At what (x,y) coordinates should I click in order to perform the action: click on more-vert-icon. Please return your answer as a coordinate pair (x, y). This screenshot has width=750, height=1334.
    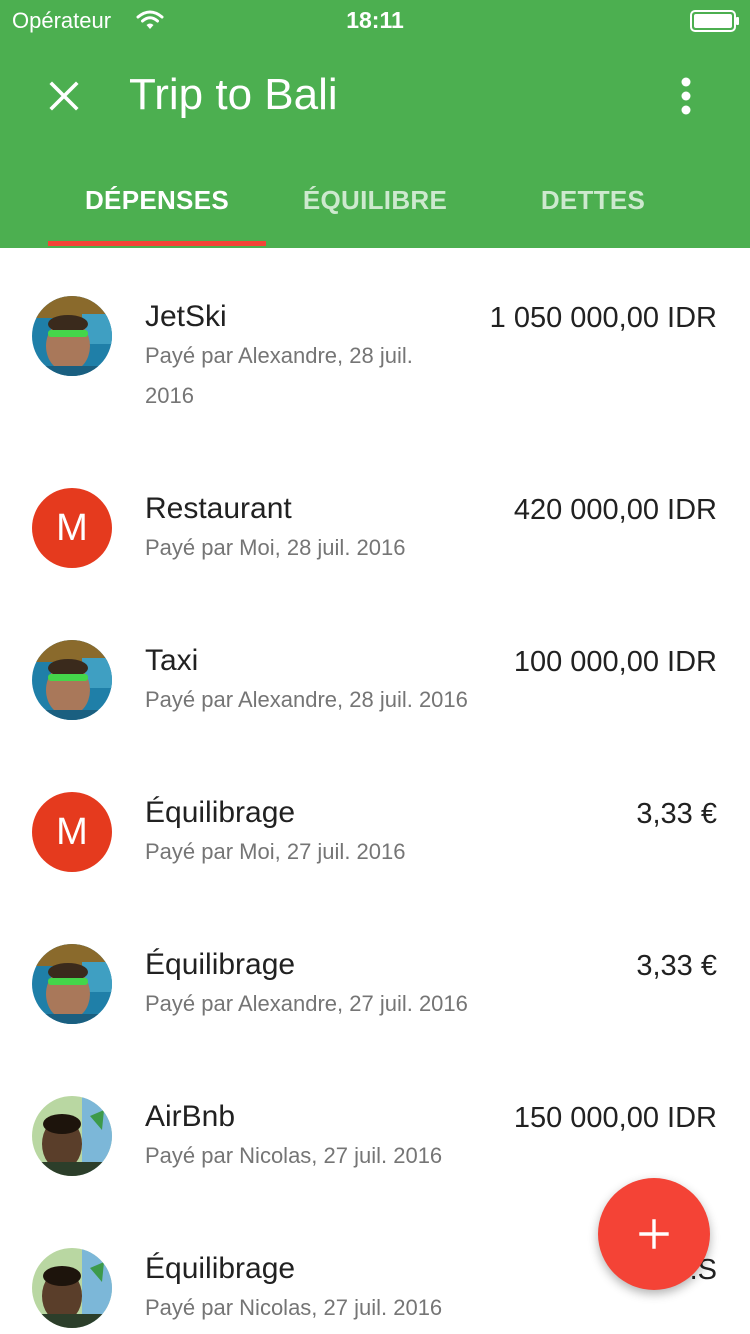
    Looking at the image, I should click on (686, 96).